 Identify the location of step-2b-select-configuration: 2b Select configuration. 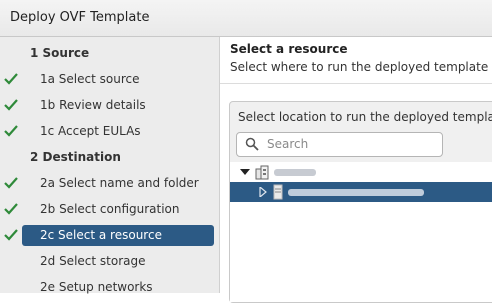
(109, 209).